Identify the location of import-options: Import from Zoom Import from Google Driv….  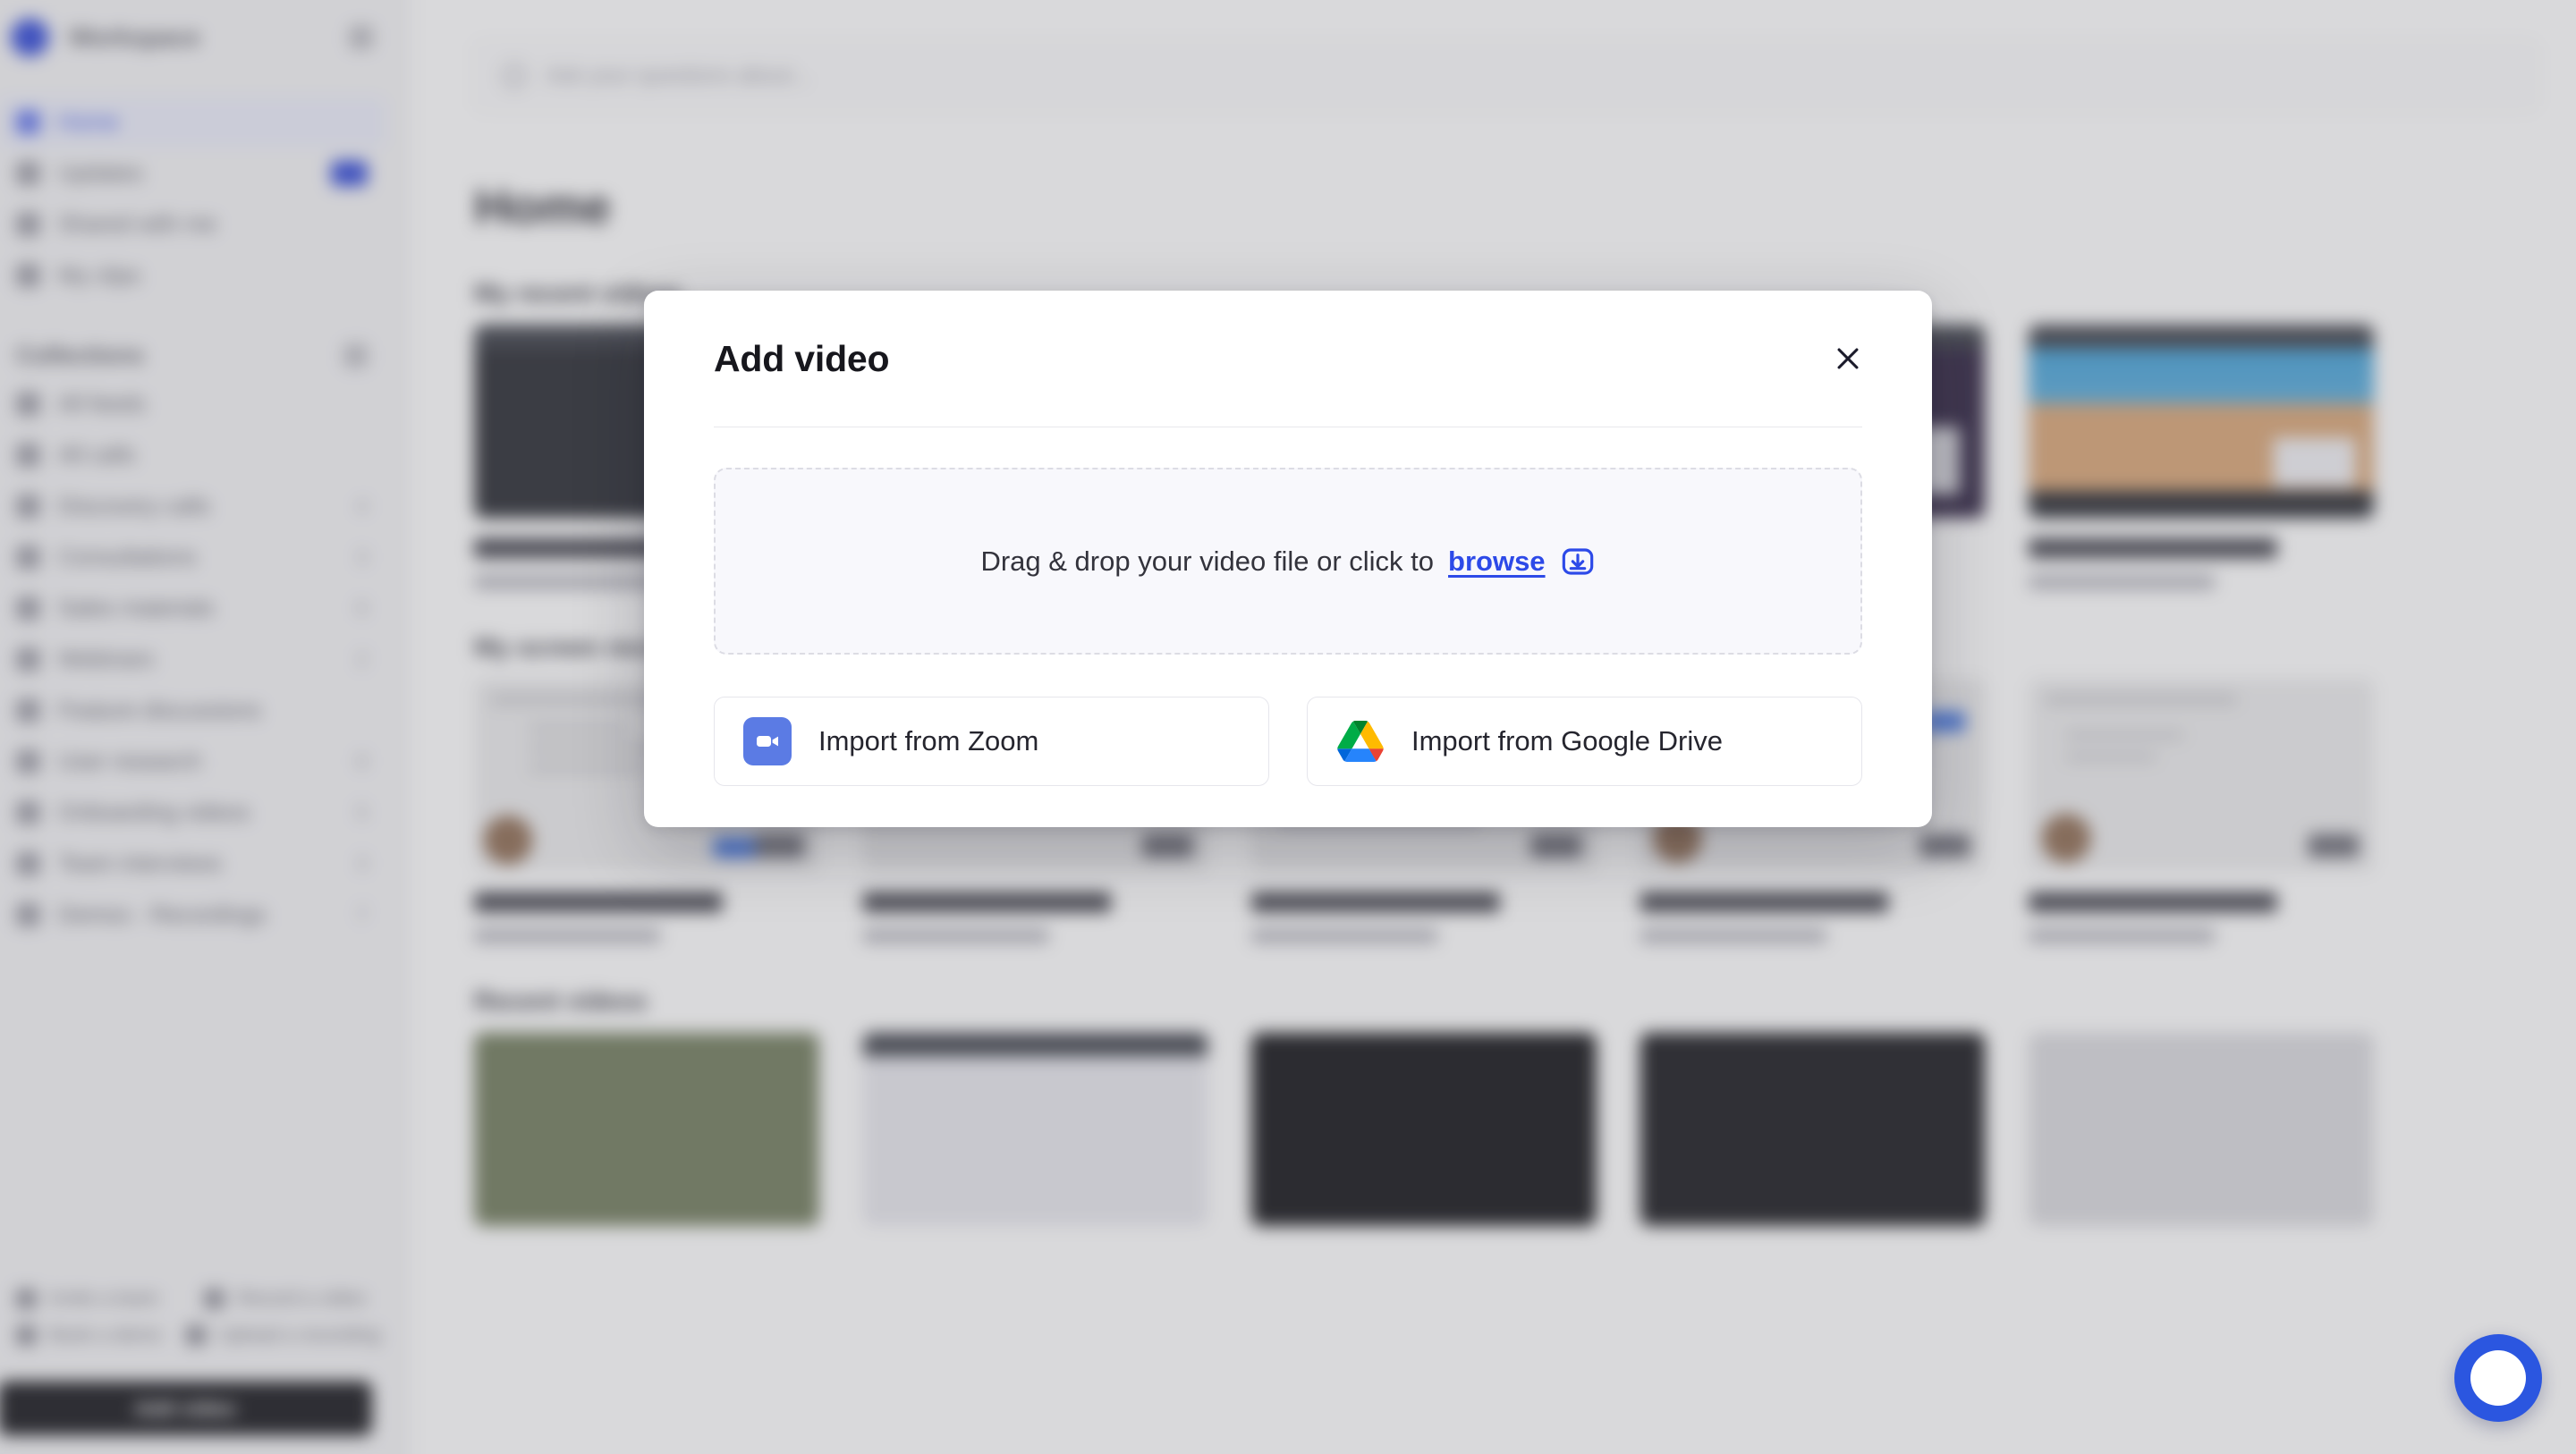
(1288, 741).